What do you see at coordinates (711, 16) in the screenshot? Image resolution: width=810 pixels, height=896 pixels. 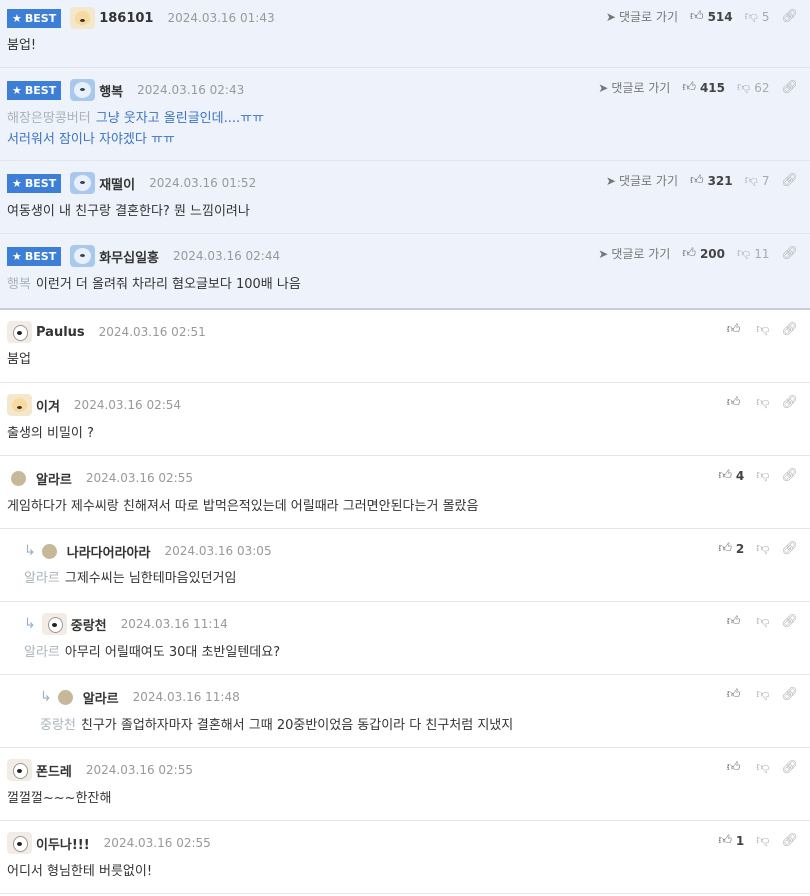 I see `like-button: 👍︎ 514` at bounding box center [711, 16].